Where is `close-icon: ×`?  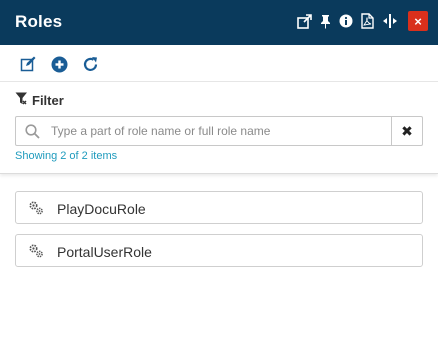
close-icon: × is located at coordinates (418, 21).